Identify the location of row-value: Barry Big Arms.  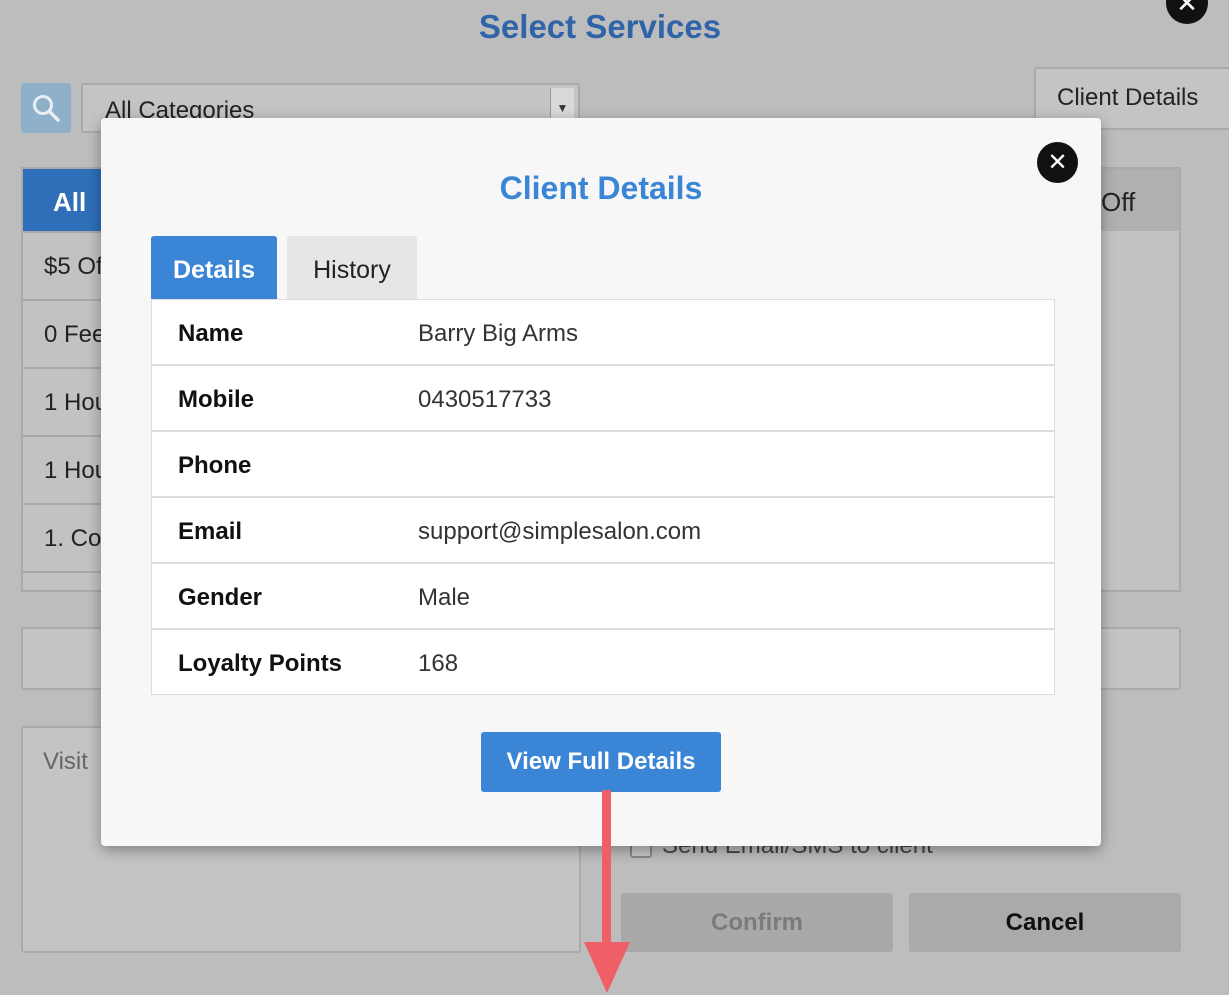
(498, 333).